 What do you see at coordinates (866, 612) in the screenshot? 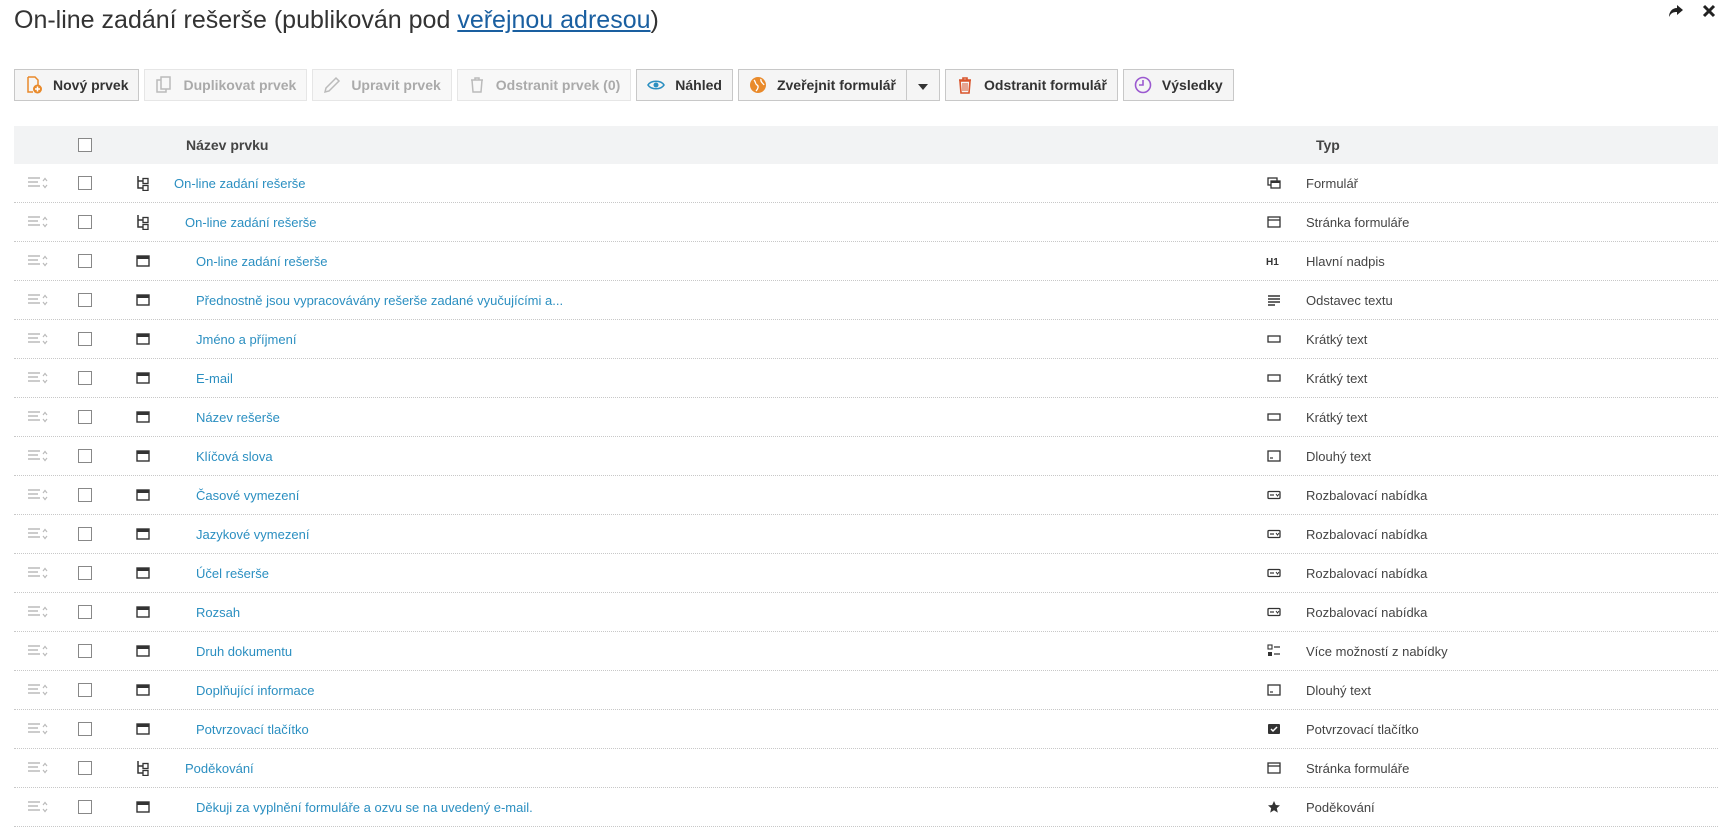
I see `table-row: Rozsah Rozbalovací nabídka` at bounding box center [866, 612].